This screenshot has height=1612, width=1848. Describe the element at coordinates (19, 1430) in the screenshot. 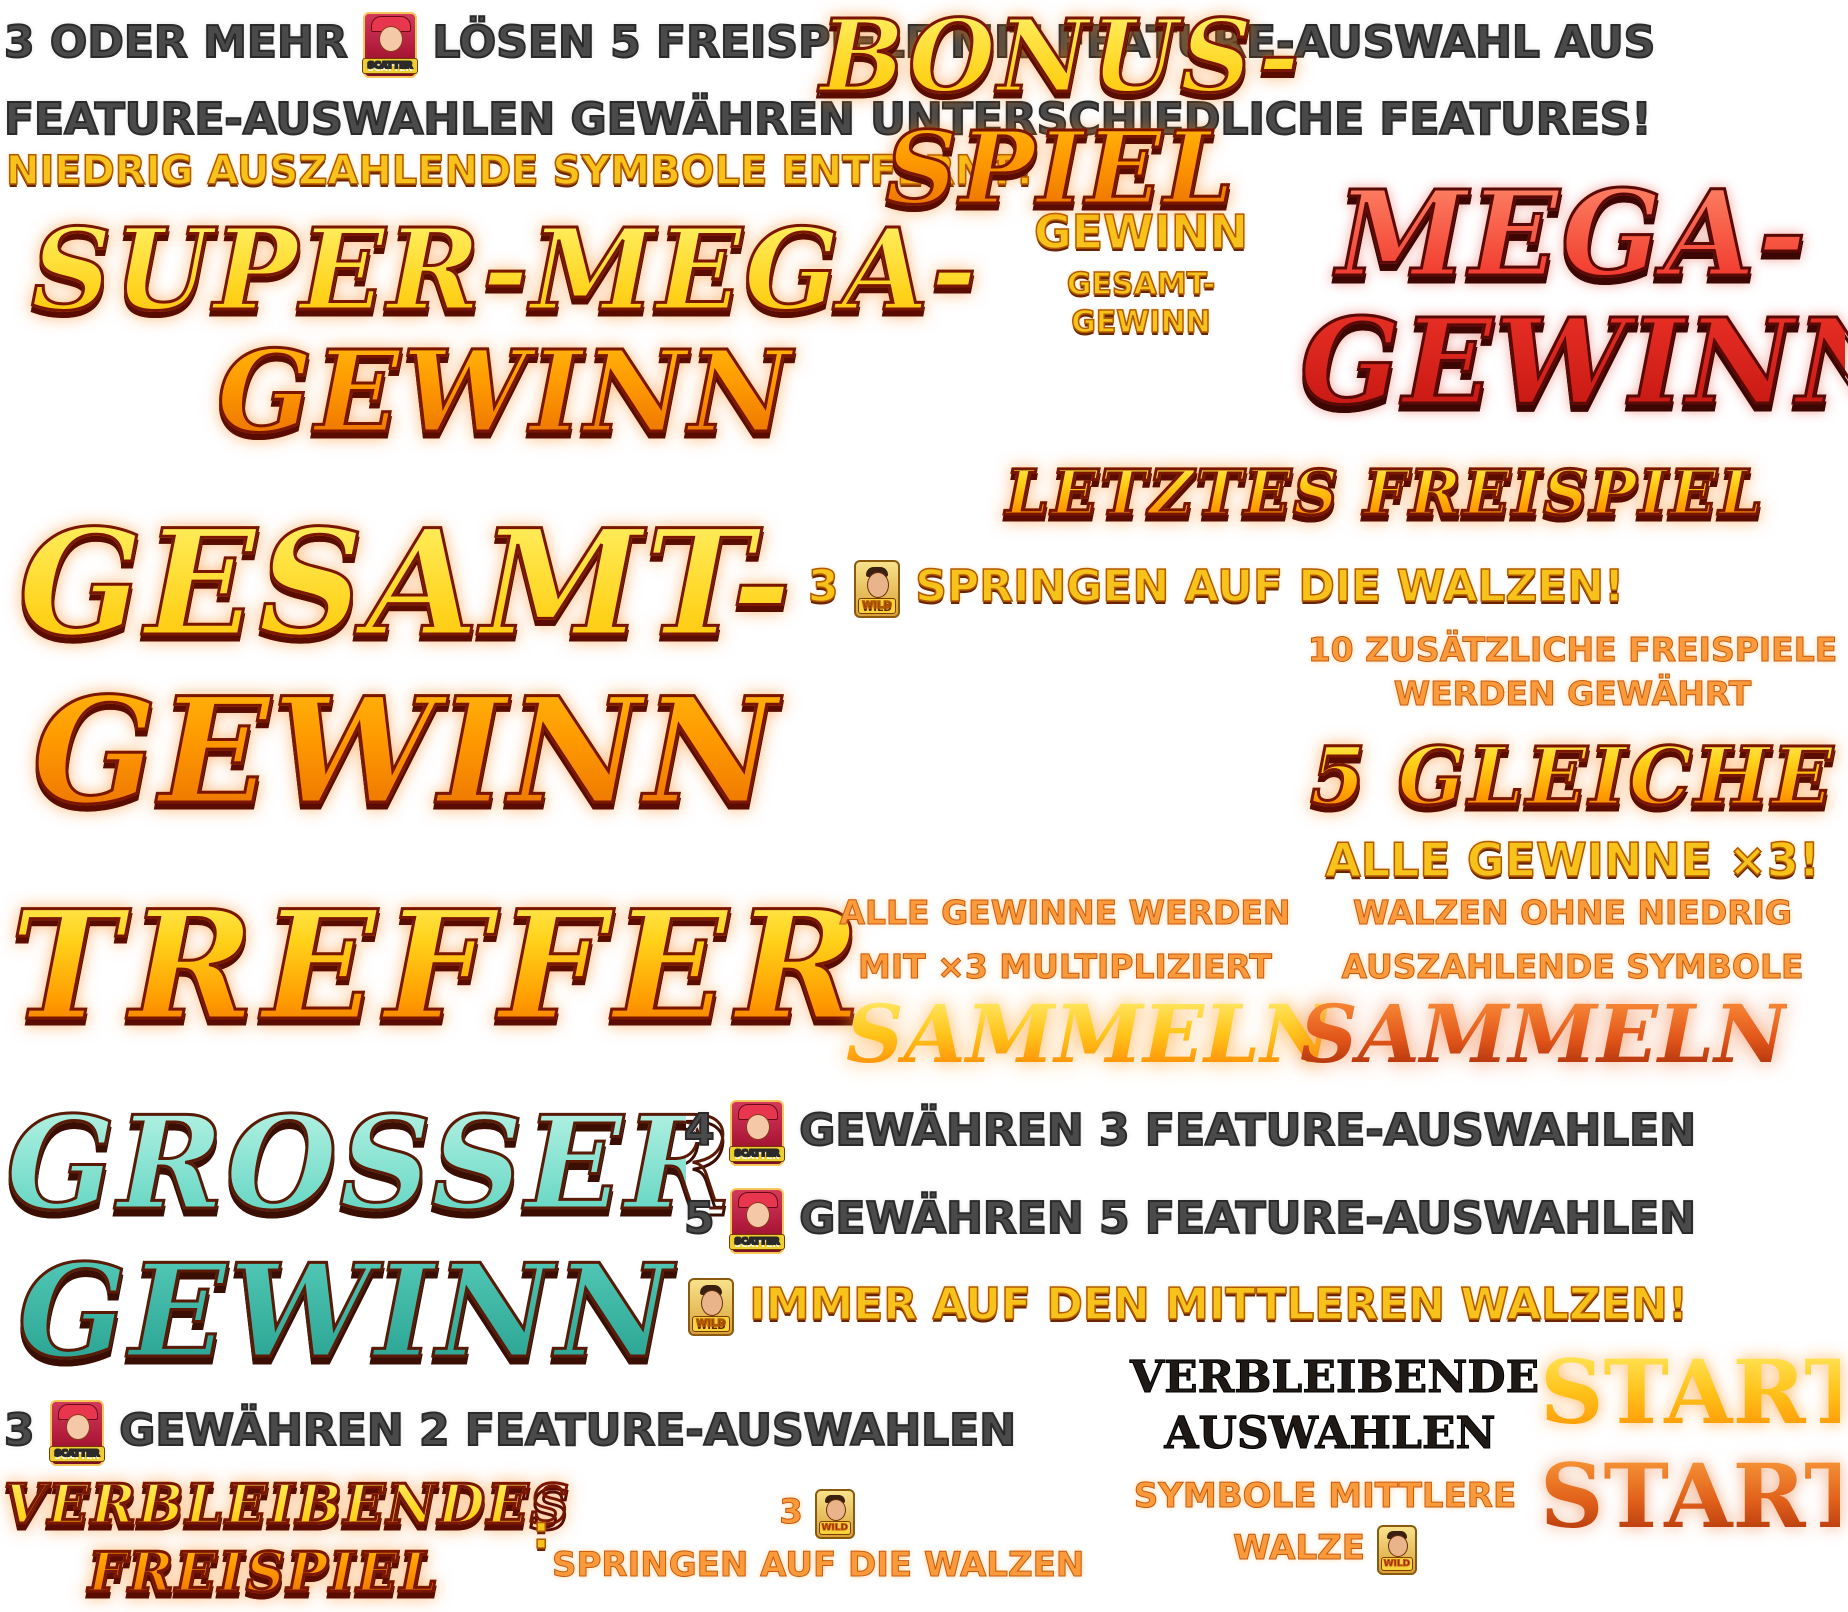

I see `scatter3-count: 3` at that location.